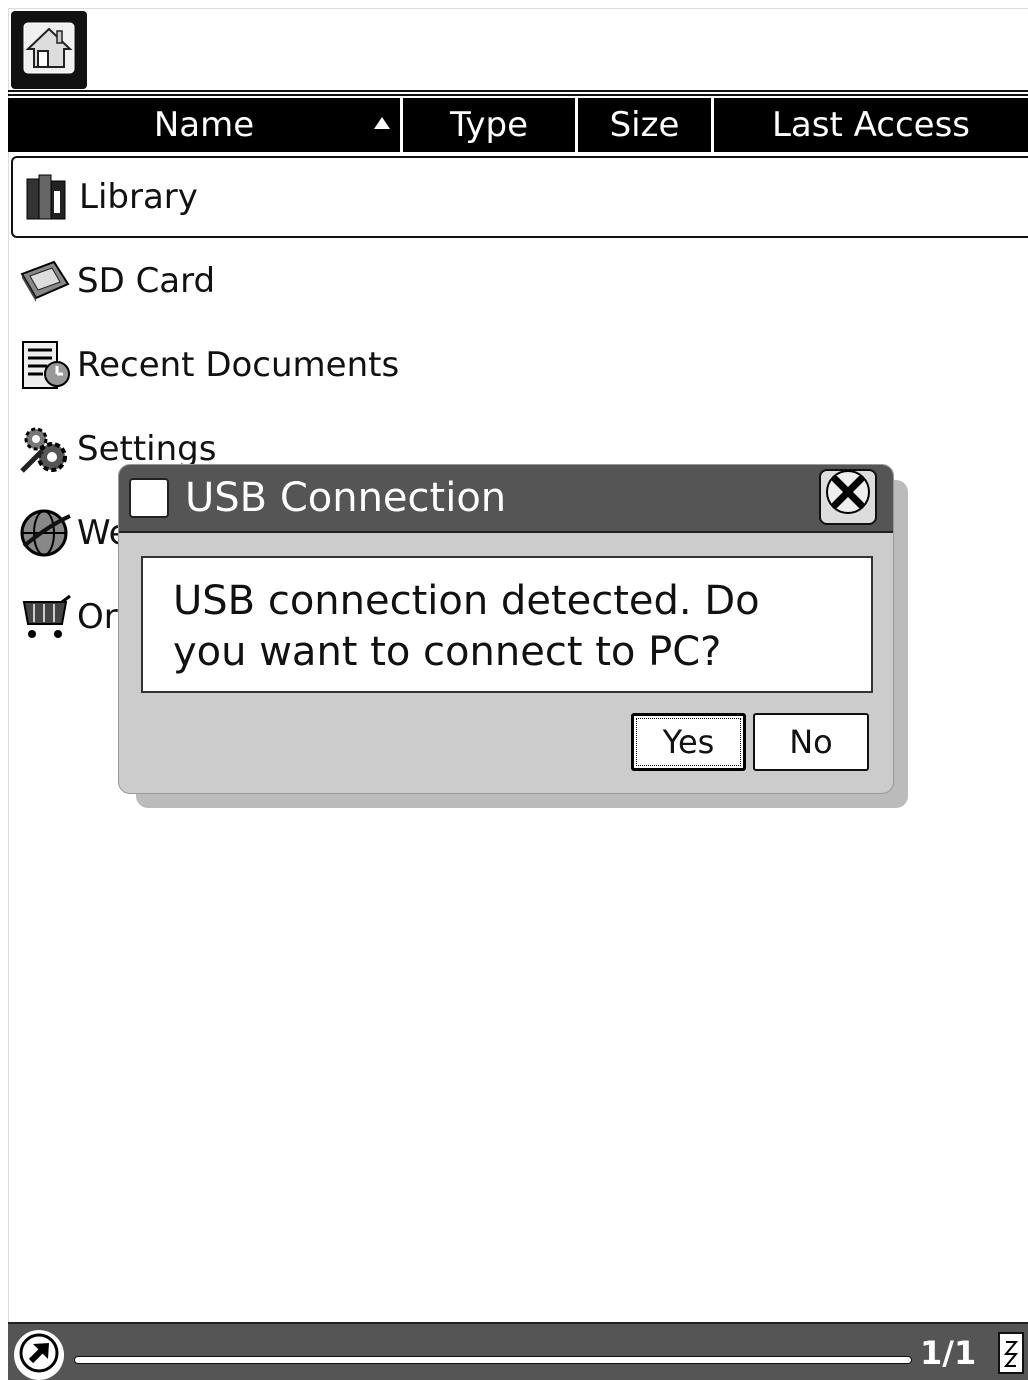  I want to click on column-name-label: Name, so click(204, 125).